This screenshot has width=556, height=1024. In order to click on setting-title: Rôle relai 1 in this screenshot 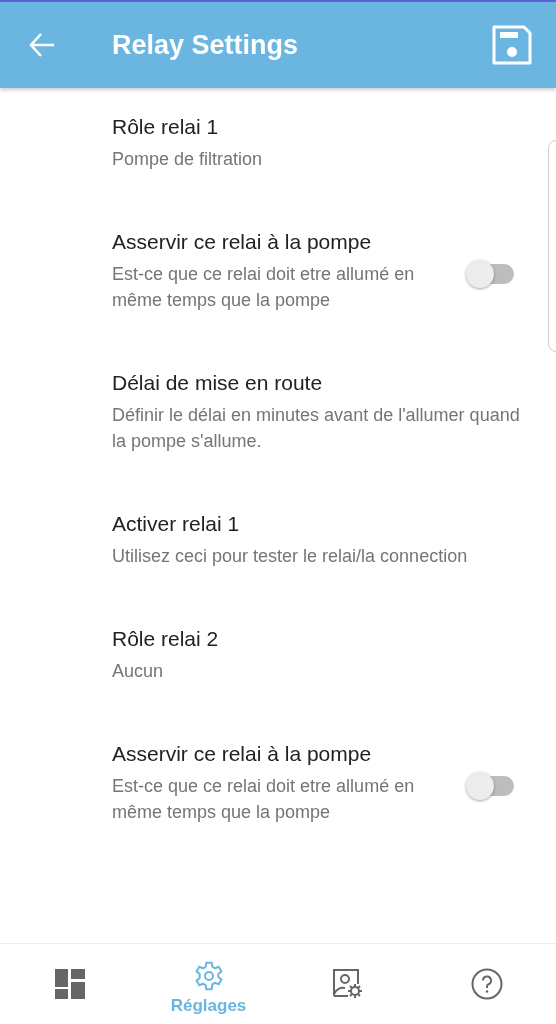, I will do `click(166, 127)`.